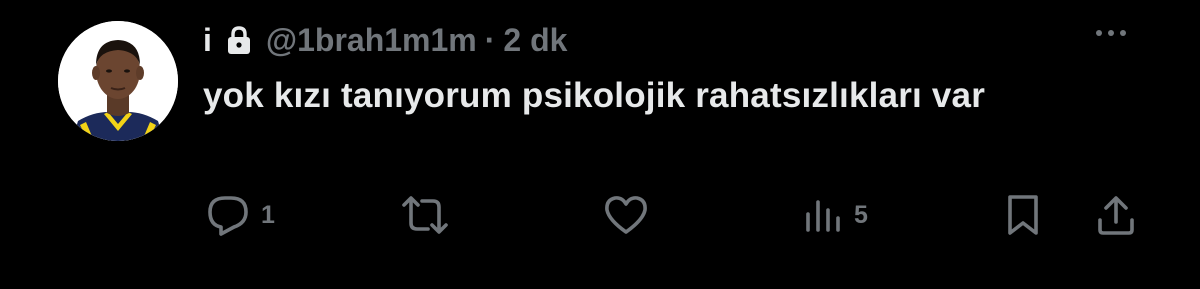 The height and width of the screenshot is (289, 1200). What do you see at coordinates (535, 40) in the screenshot?
I see `timestamp: 2 dk` at bounding box center [535, 40].